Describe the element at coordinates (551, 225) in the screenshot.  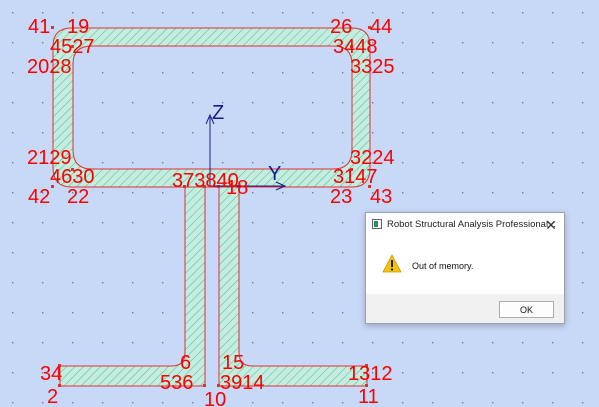
I see `close-icon: ✕` at that location.